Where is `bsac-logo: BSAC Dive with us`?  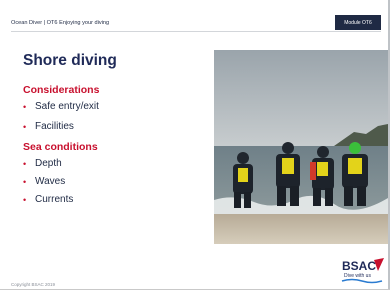
bsac-logo: BSAC Dive with us is located at coordinates (363, 271).